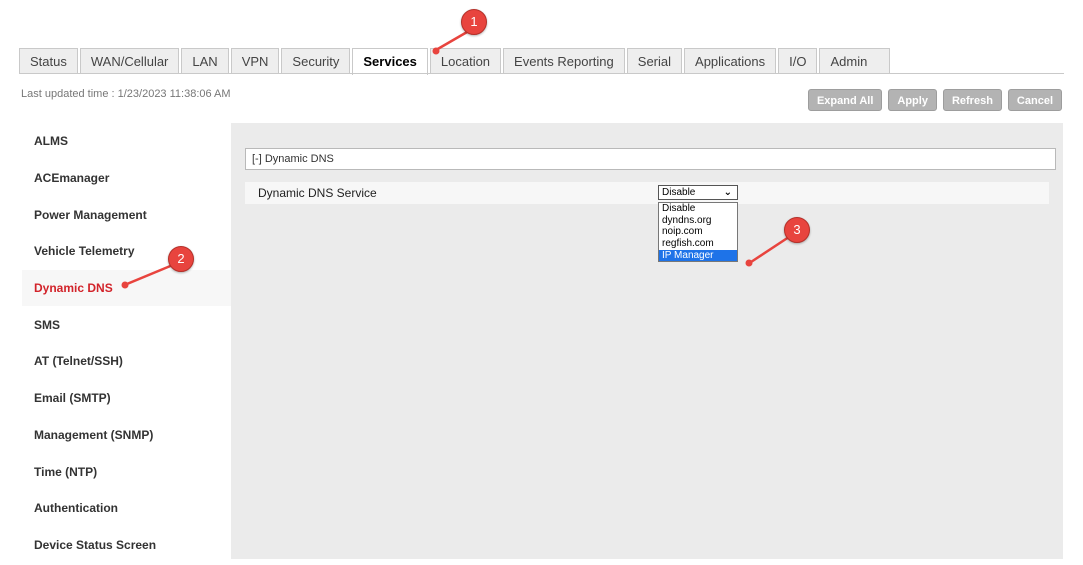 The height and width of the screenshot is (565, 1083). I want to click on annotation-badge-3: 3, so click(797, 230).